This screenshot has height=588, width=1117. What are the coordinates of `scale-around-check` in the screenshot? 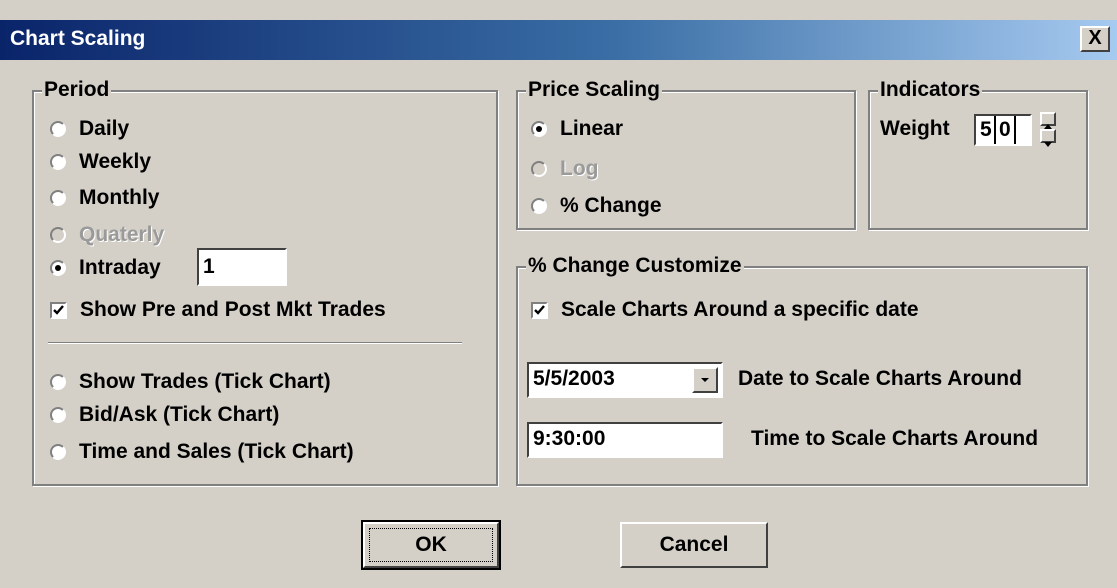 It's located at (539, 310).